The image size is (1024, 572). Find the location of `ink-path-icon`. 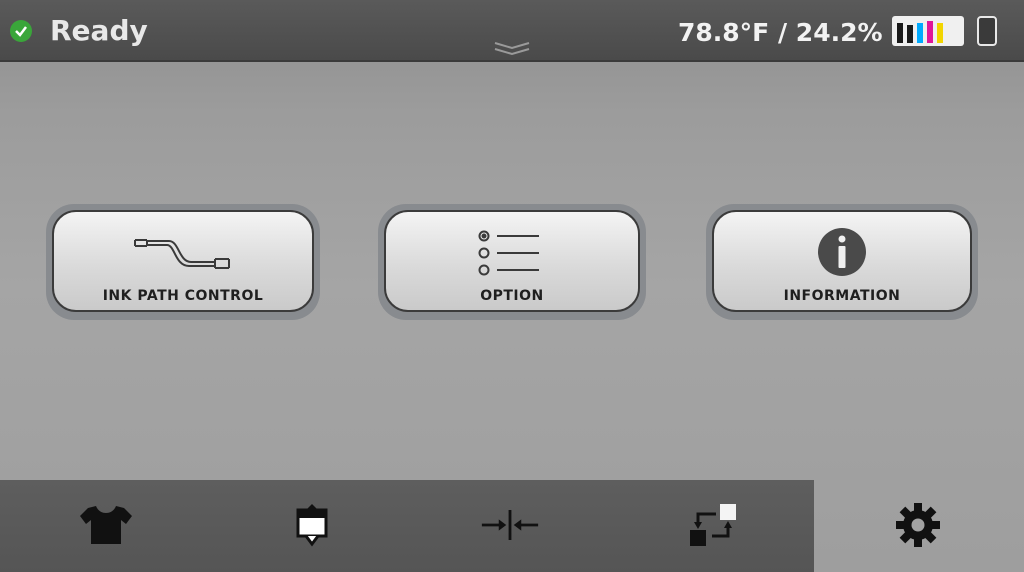

ink-path-icon is located at coordinates (183, 252).